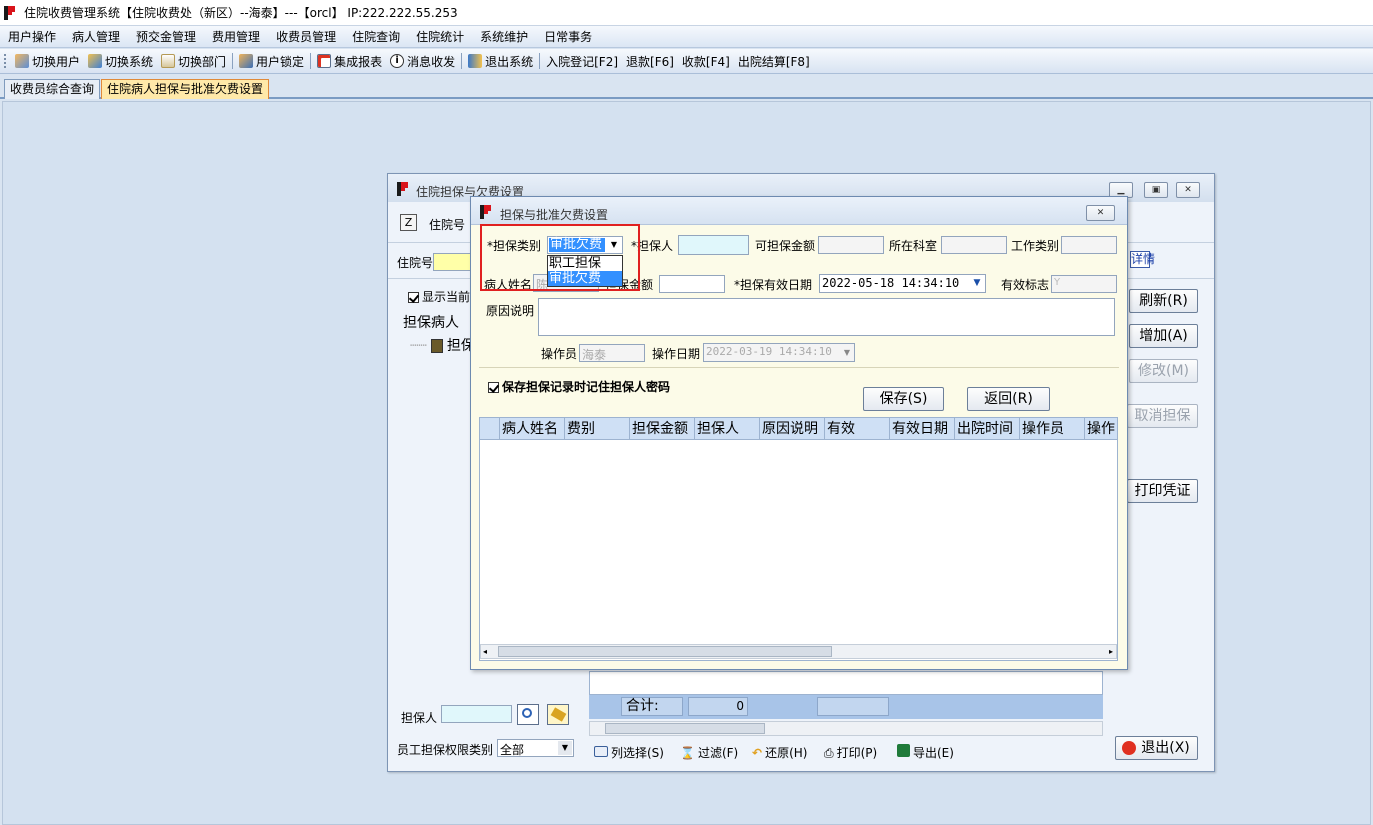 The image size is (1373, 825). What do you see at coordinates (718, 706) in the screenshot?
I see `total-value: 0` at bounding box center [718, 706].